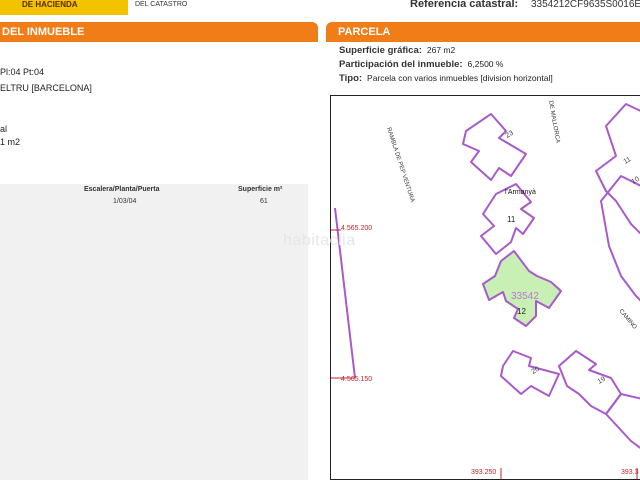  I want to click on parcel-outline-bottom, so click(622, 421).